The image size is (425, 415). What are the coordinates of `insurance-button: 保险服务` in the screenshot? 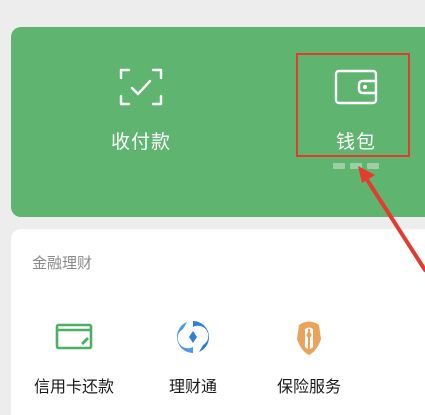 It's located at (309, 357).